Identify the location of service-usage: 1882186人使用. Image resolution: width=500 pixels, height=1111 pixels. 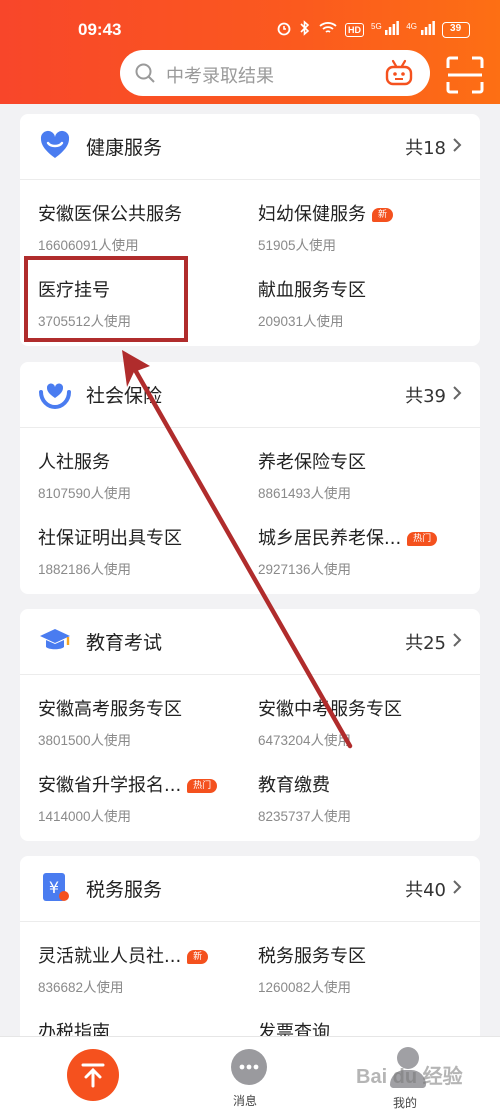
(85, 569).